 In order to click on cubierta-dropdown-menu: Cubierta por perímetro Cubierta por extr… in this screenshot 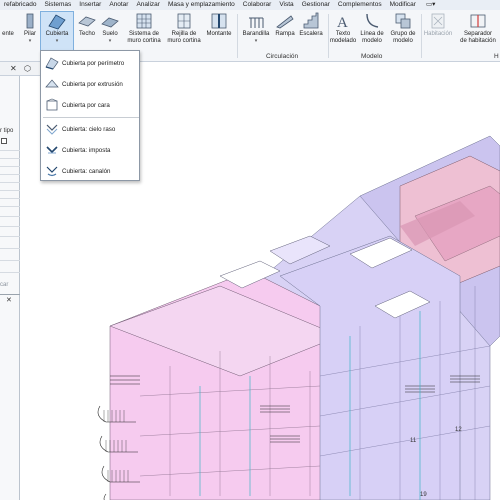, I will do `click(90, 115)`.